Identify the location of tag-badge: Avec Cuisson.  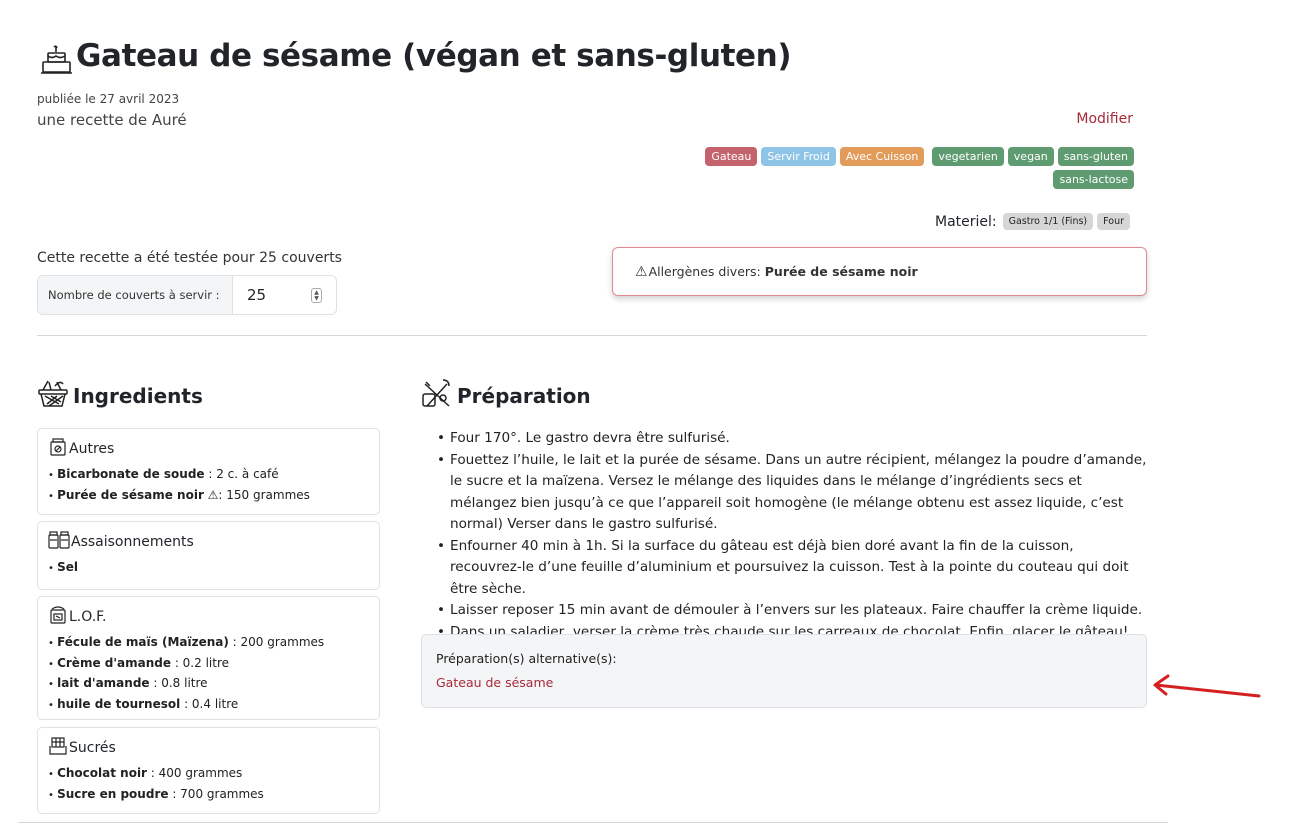
(882, 156).